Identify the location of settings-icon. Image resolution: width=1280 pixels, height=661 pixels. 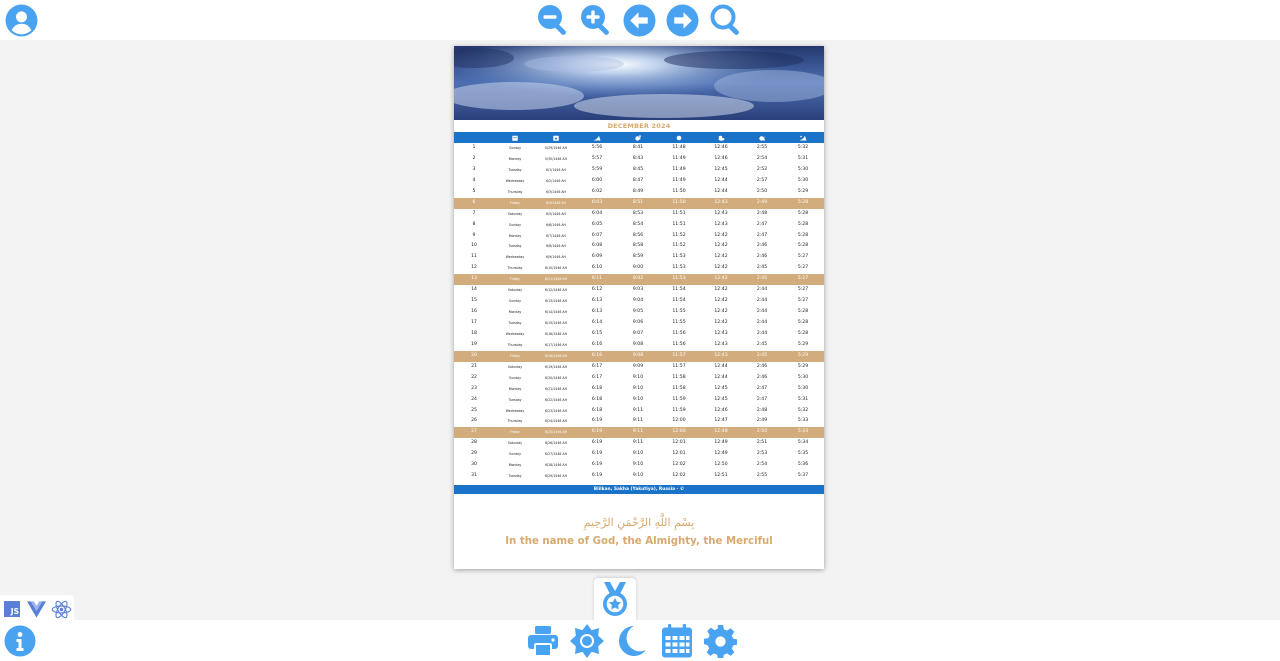
(720, 641).